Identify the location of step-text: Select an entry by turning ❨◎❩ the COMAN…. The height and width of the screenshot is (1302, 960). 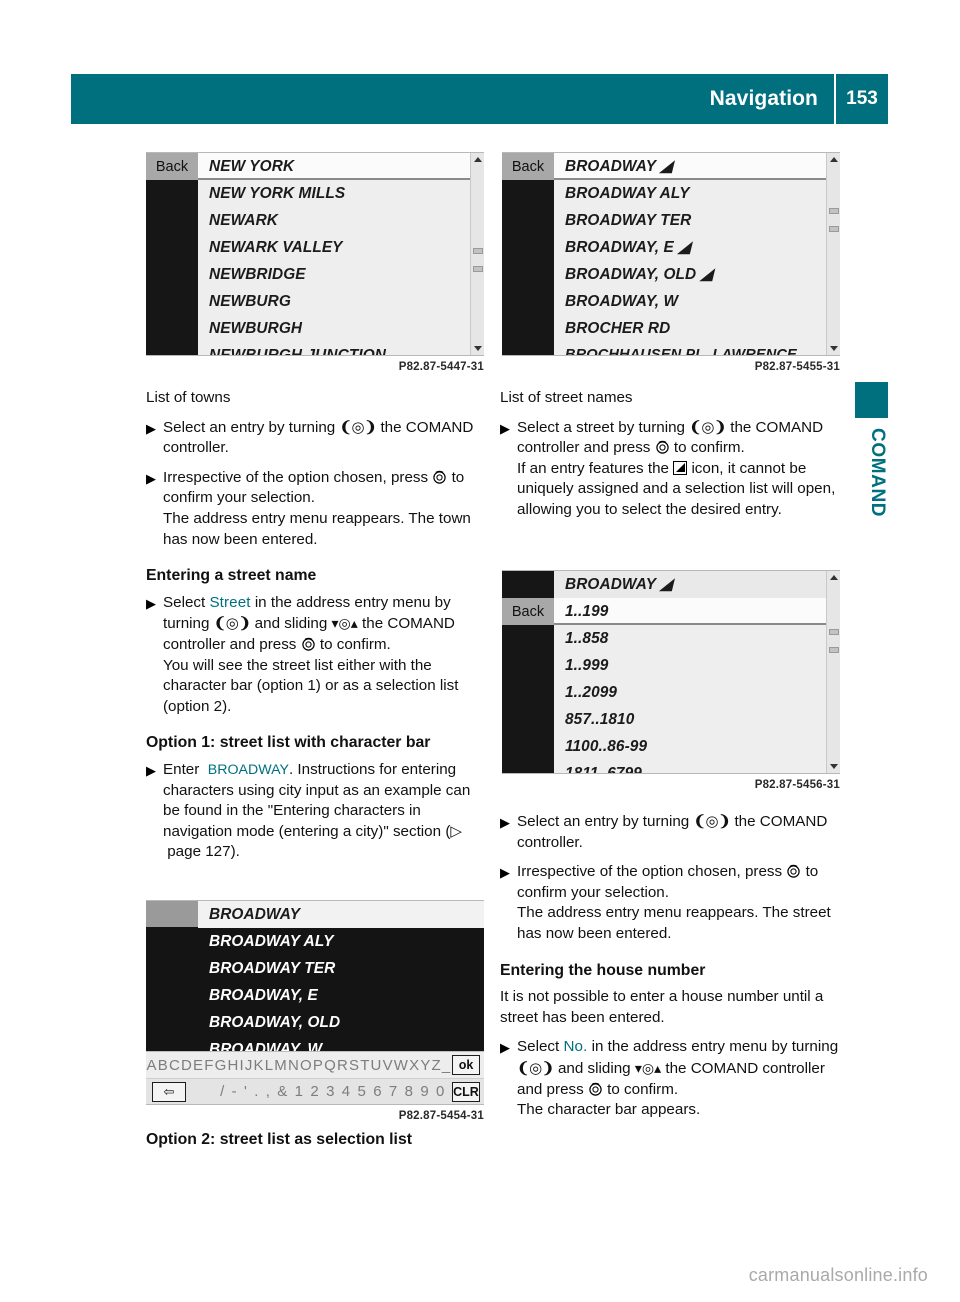
(326, 438).